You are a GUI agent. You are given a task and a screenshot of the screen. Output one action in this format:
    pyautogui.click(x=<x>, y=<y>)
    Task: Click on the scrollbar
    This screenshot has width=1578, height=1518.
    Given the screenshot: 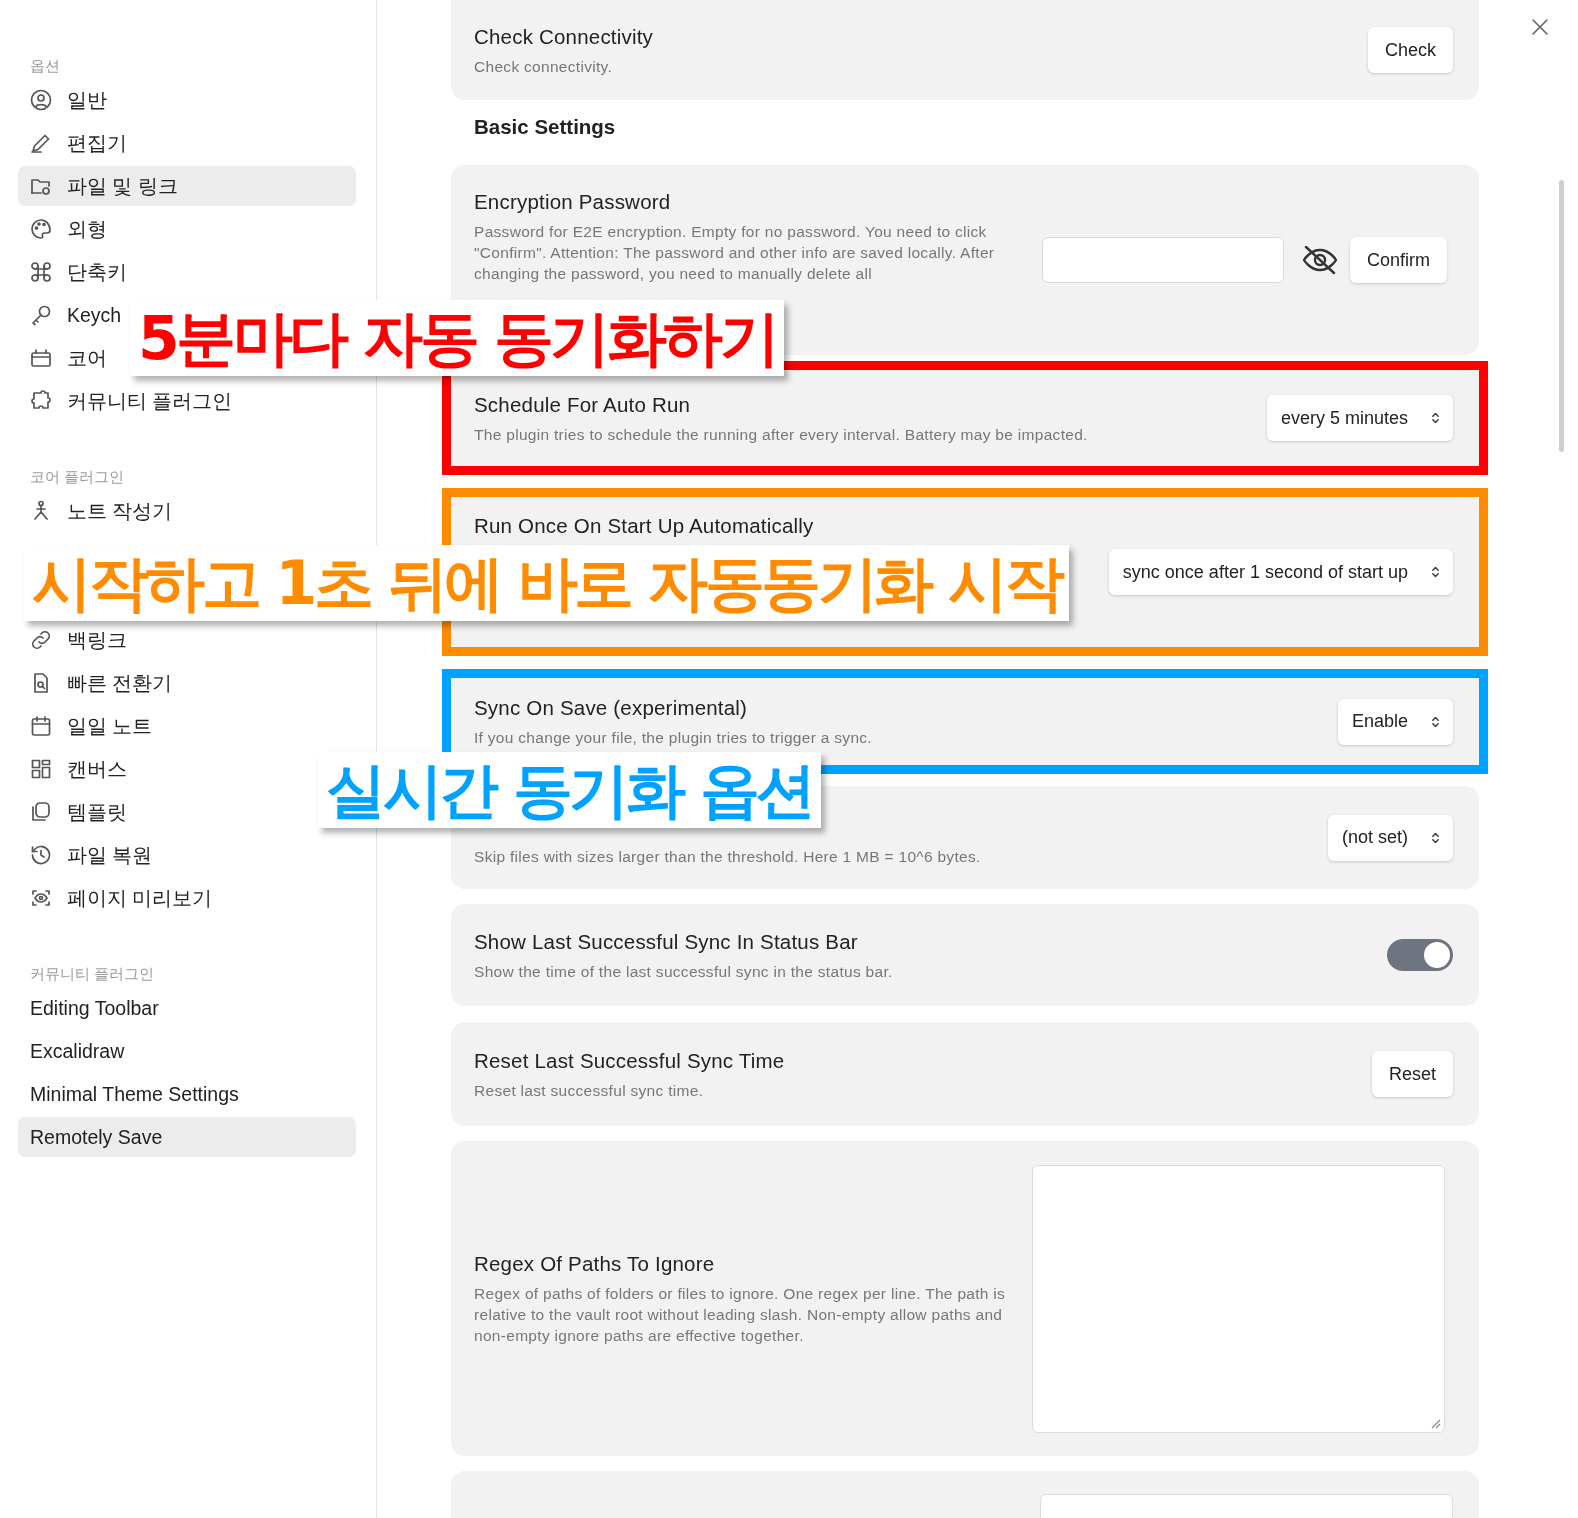 What is the action you would take?
    pyautogui.click(x=1561, y=316)
    